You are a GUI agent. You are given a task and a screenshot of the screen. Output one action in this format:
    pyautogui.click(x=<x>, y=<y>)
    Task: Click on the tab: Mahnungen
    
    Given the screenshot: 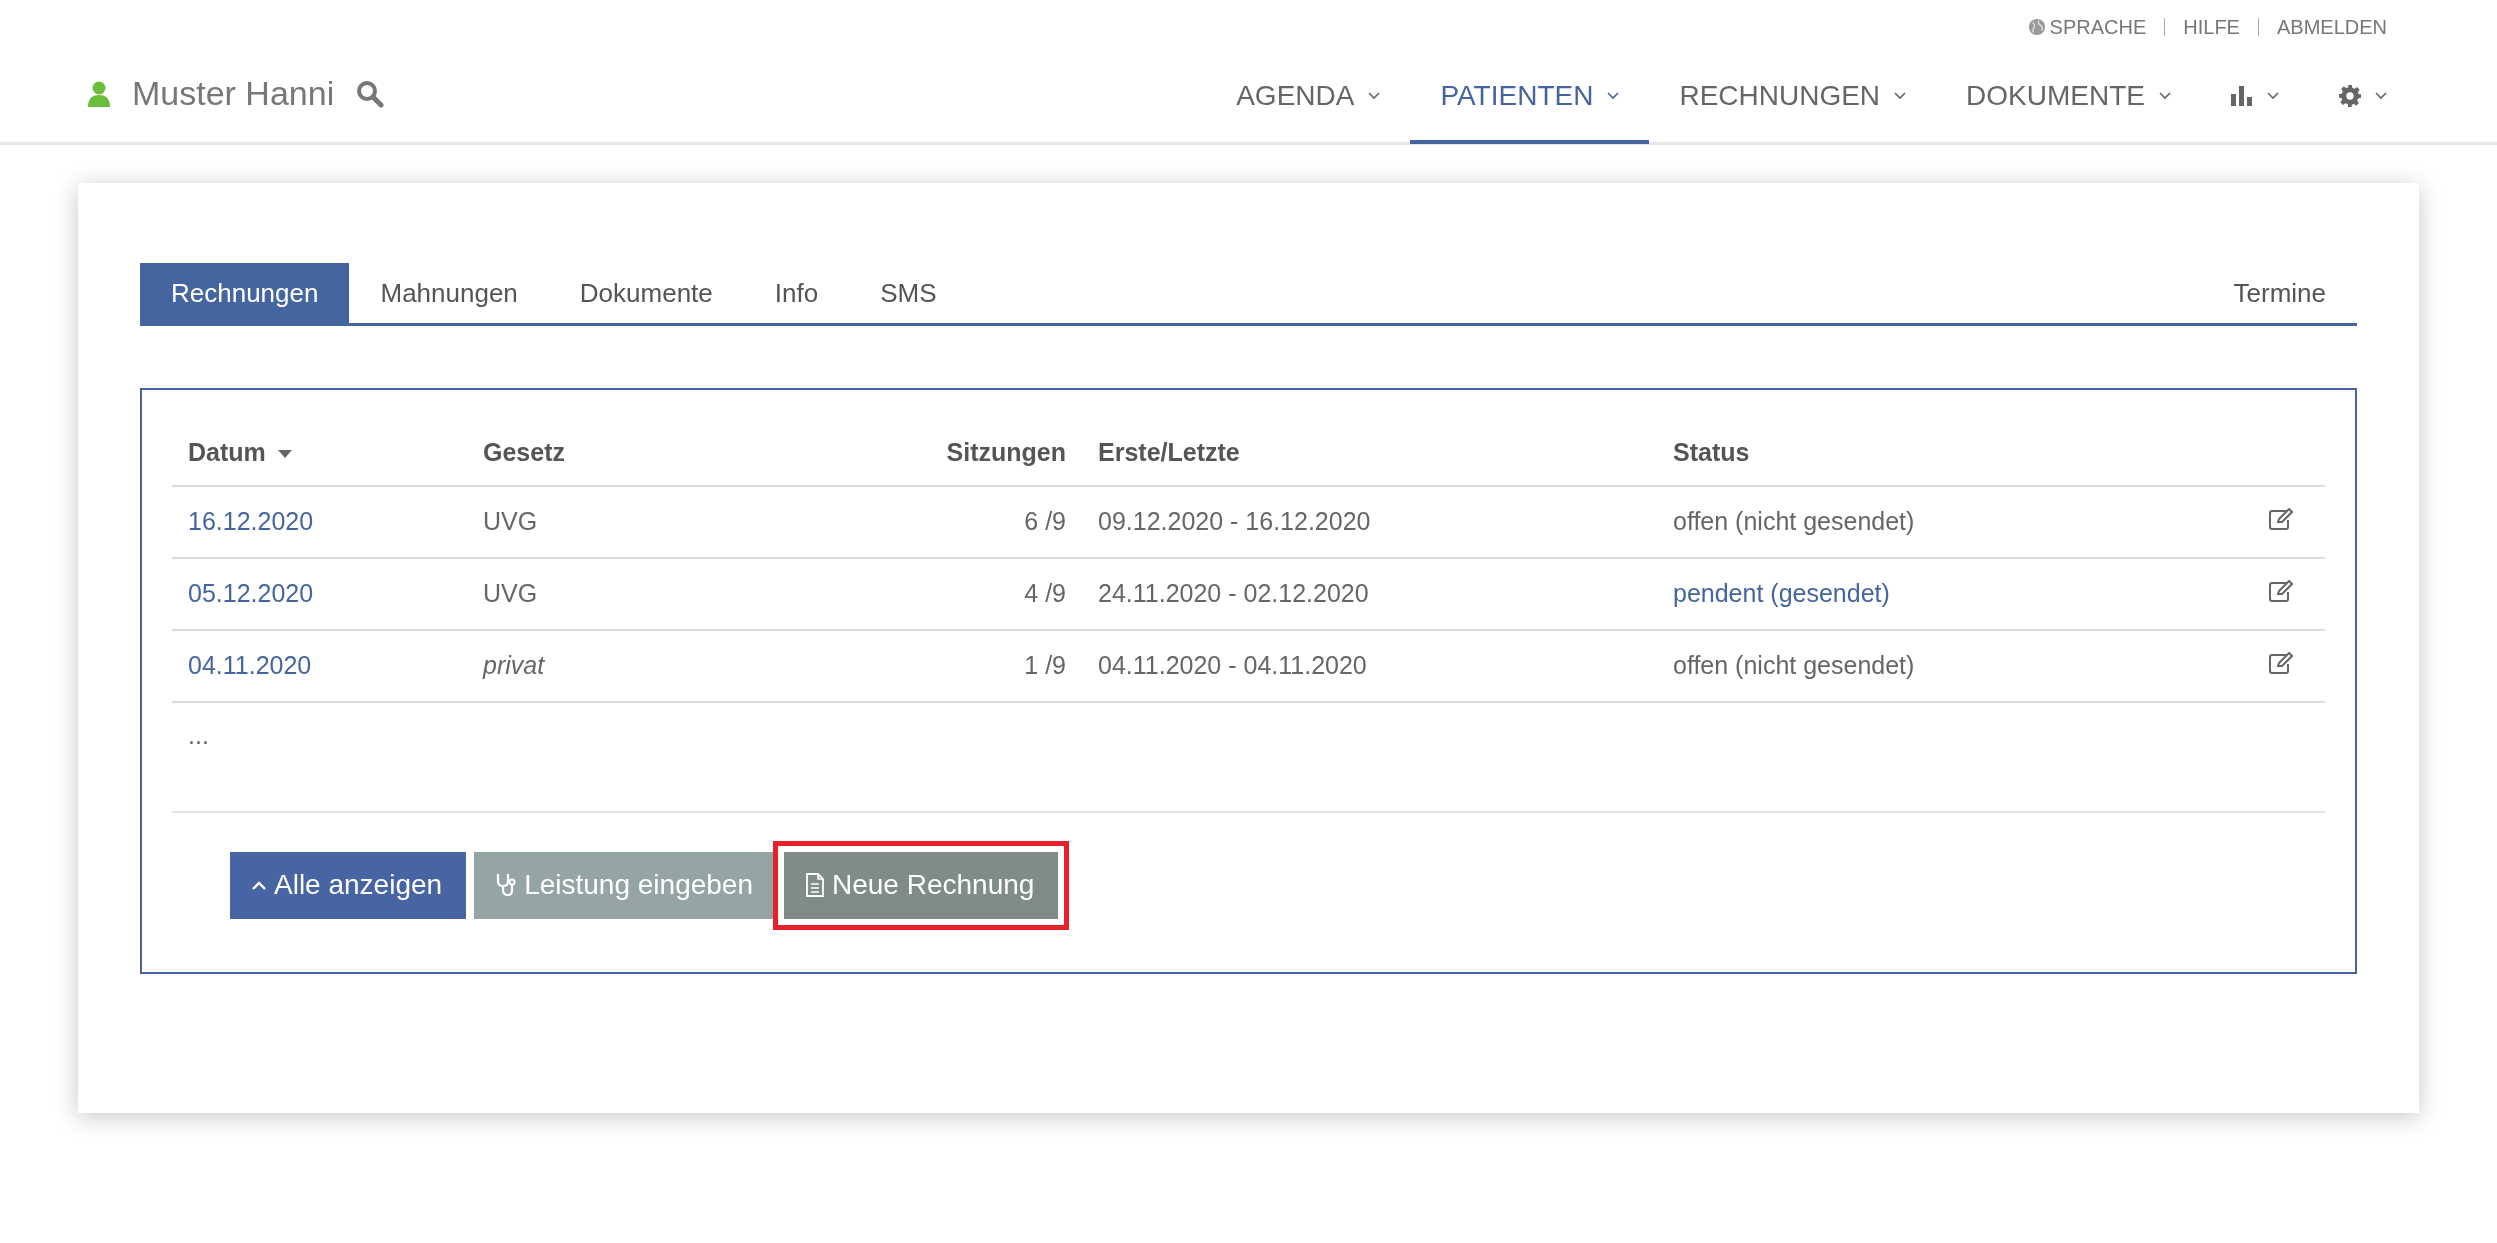 What is the action you would take?
    pyautogui.click(x=449, y=293)
    